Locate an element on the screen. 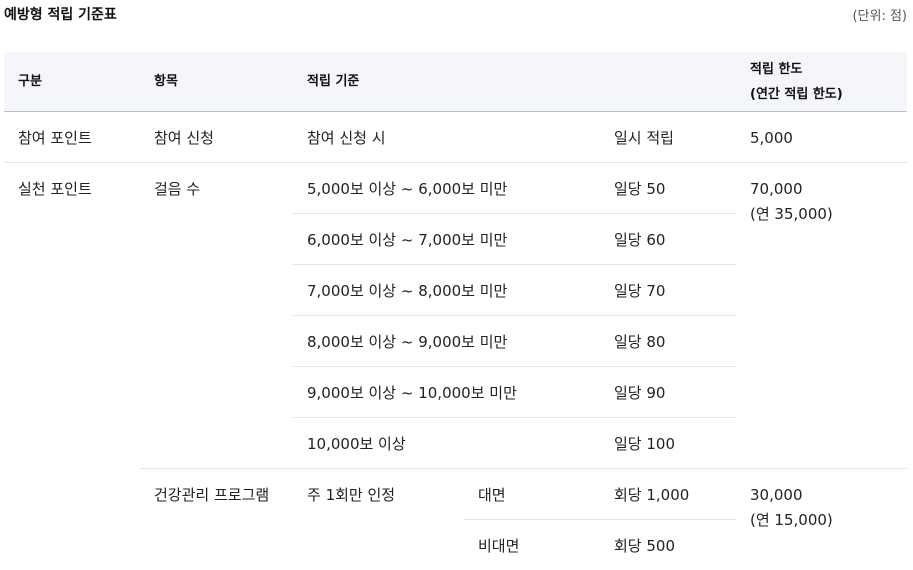 The image size is (913, 570). table-row: 참여 포인트 참여 신청 참여 신청 시 일시 적립 5,000 is located at coordinates (455, 137).